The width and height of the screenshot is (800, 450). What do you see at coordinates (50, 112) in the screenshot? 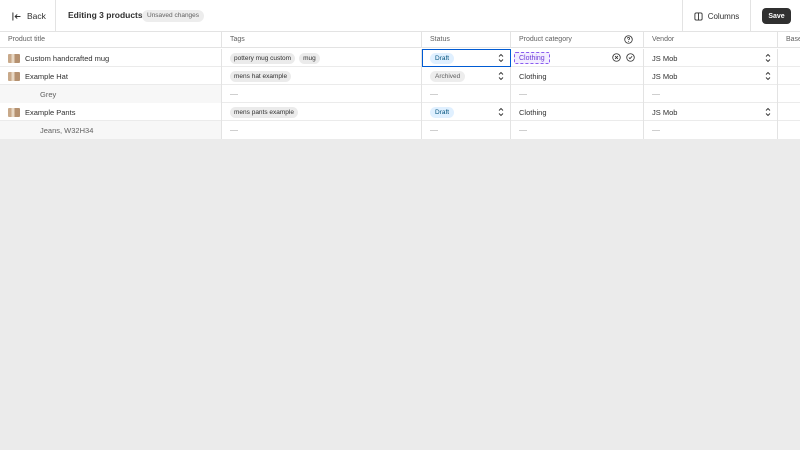
I see `product-title: Example Pants` at bounding box center [50, 112].